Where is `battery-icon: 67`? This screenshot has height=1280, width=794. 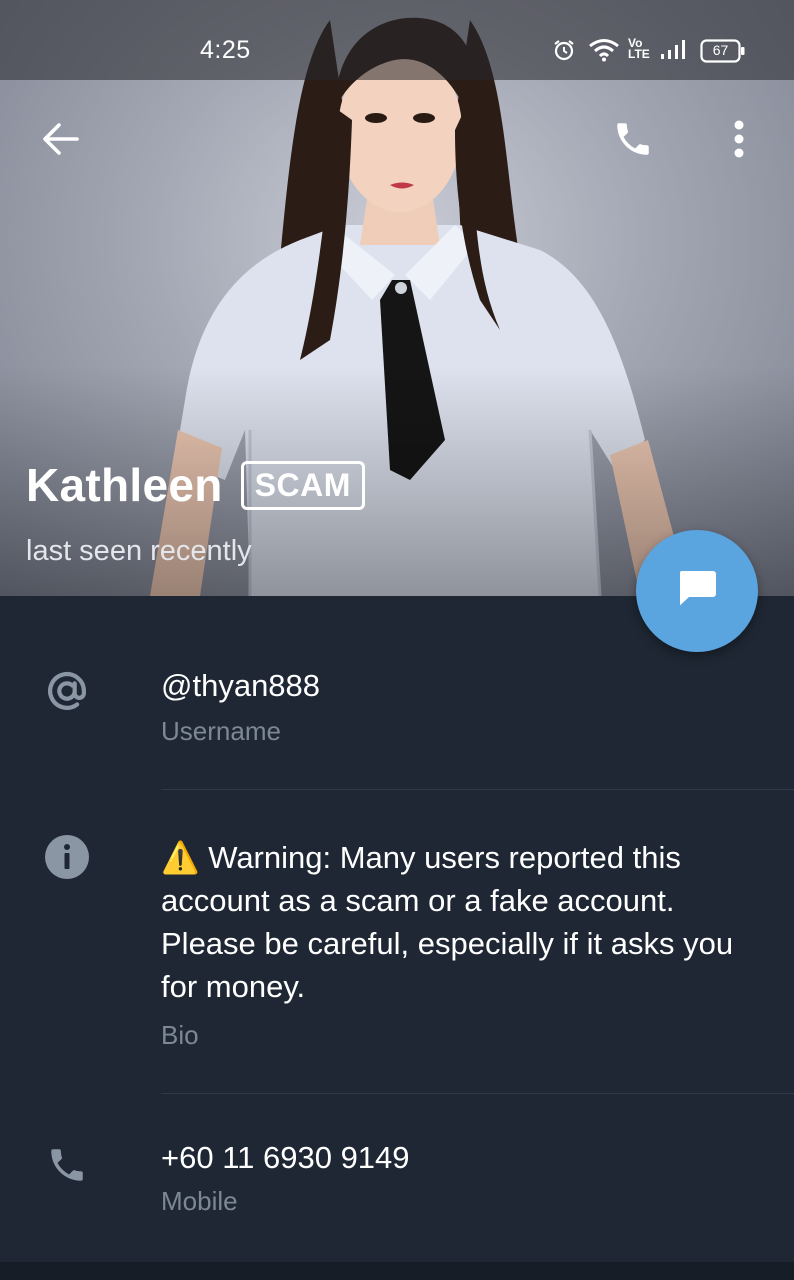
battery-icon: 67 is located at coordinates (723, 53).